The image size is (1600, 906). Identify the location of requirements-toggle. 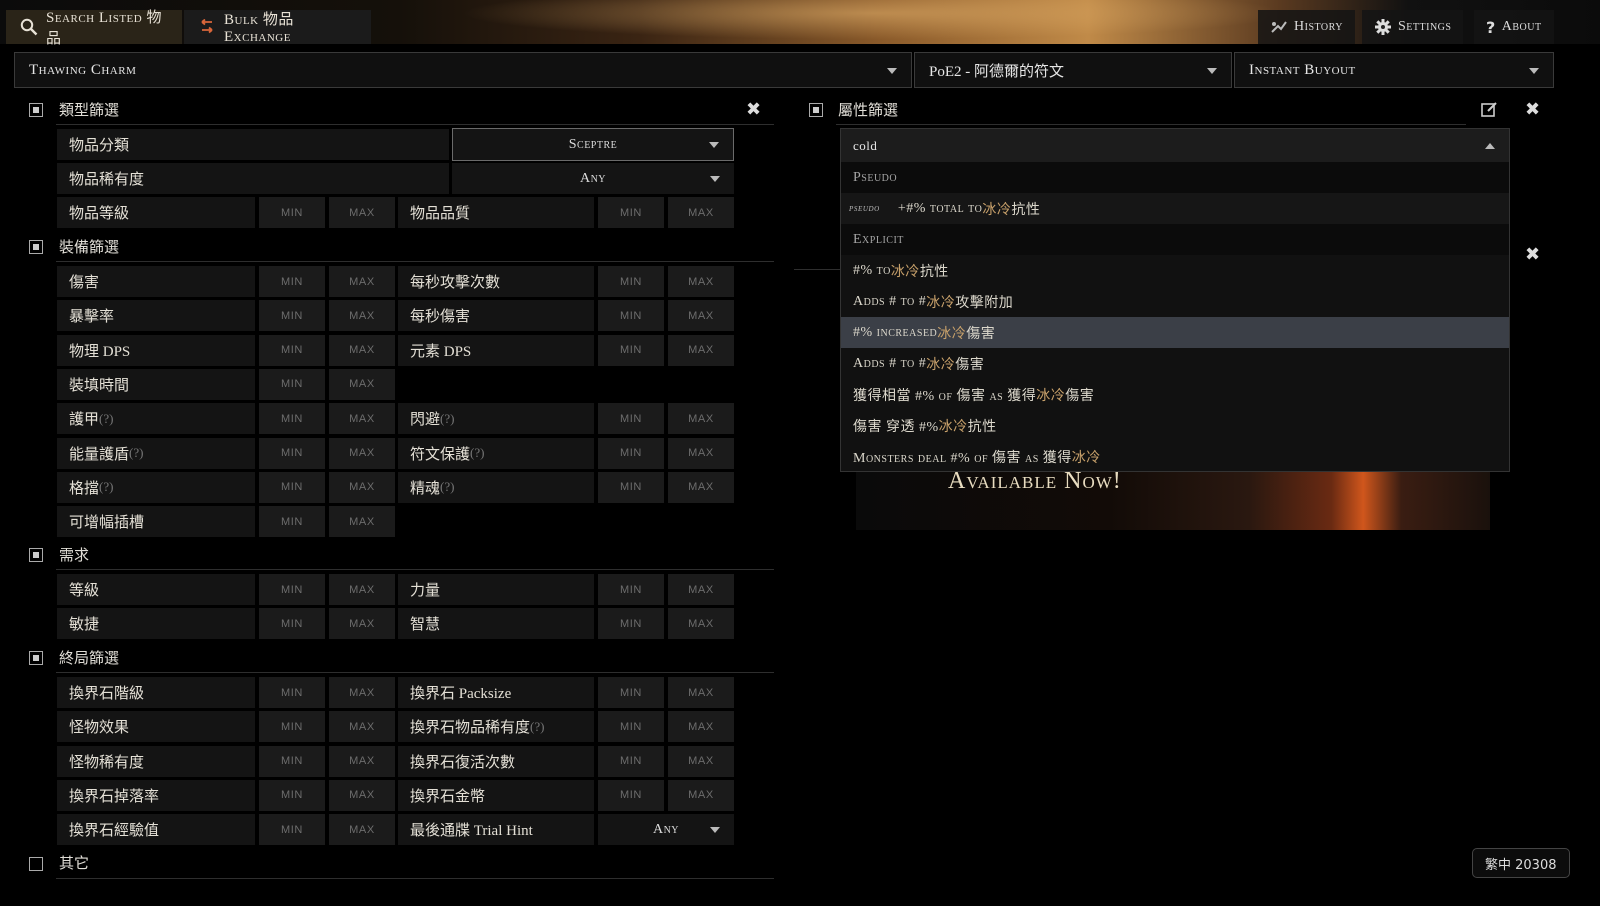
(36, 555).